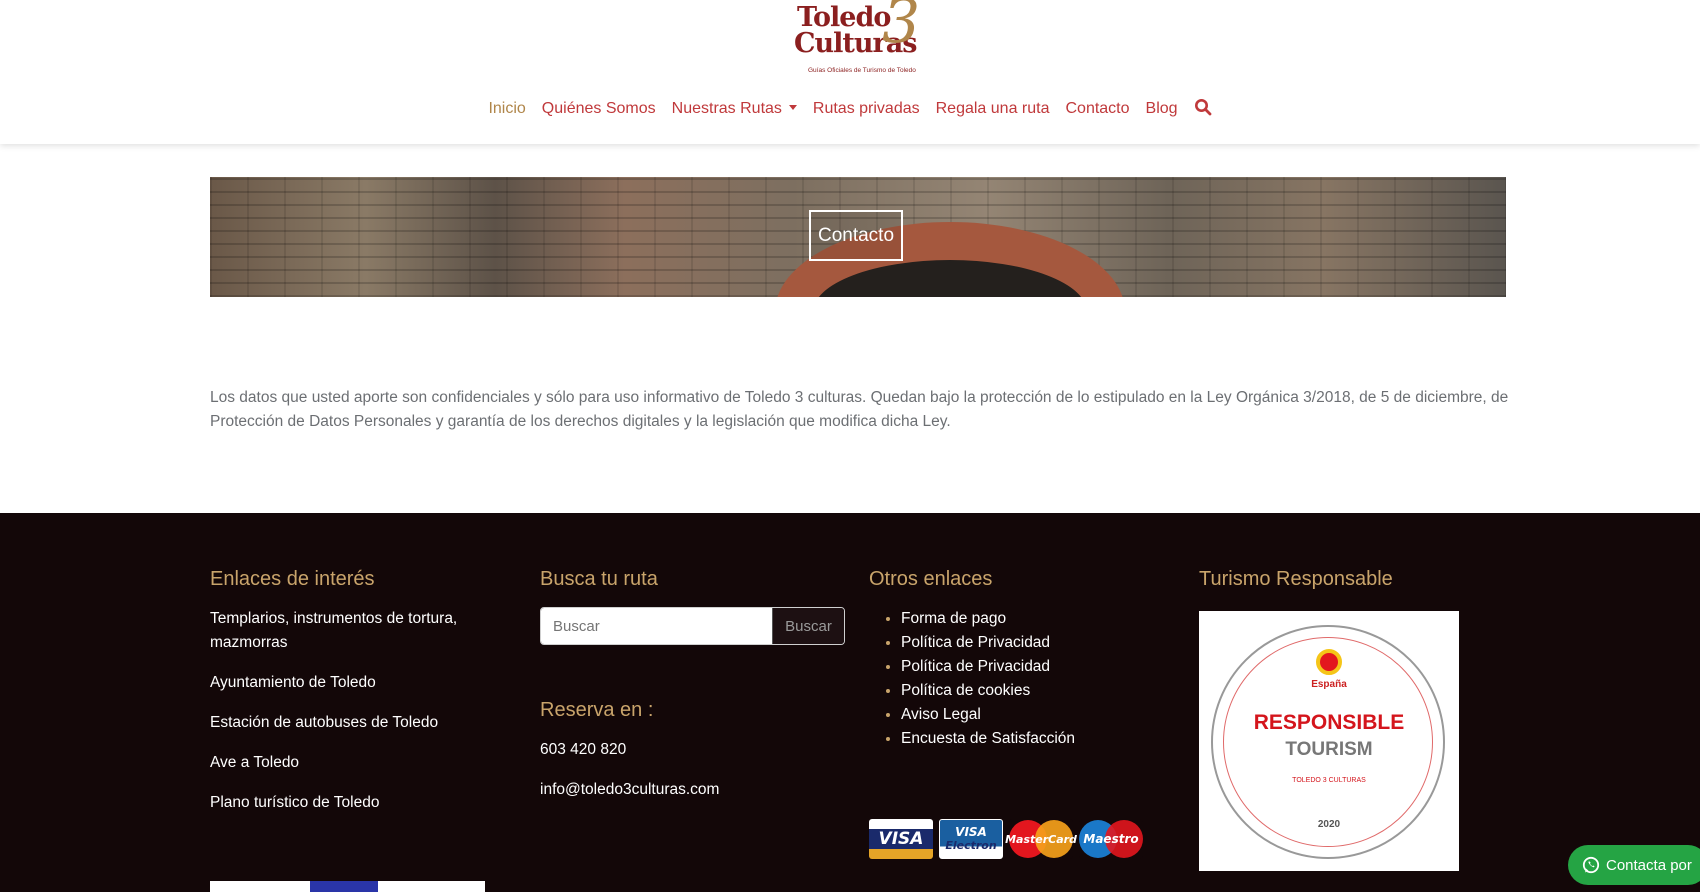 This screenshot has width=1700, height=892. I want to click on footer-col-search: Busca tu ruta Buscar, so click(692, 606).